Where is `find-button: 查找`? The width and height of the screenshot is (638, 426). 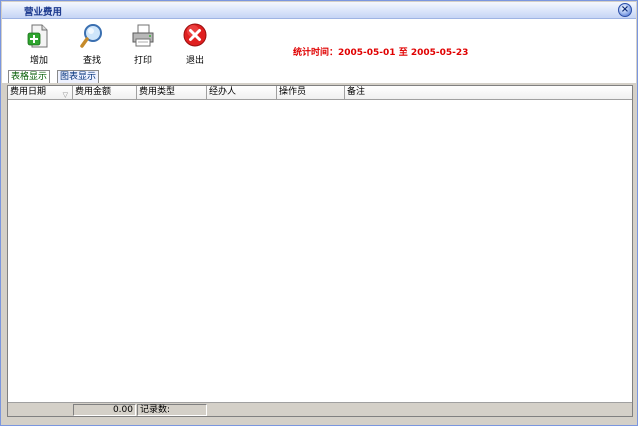
find-button: 查找 is located at coordinates (92, 44).